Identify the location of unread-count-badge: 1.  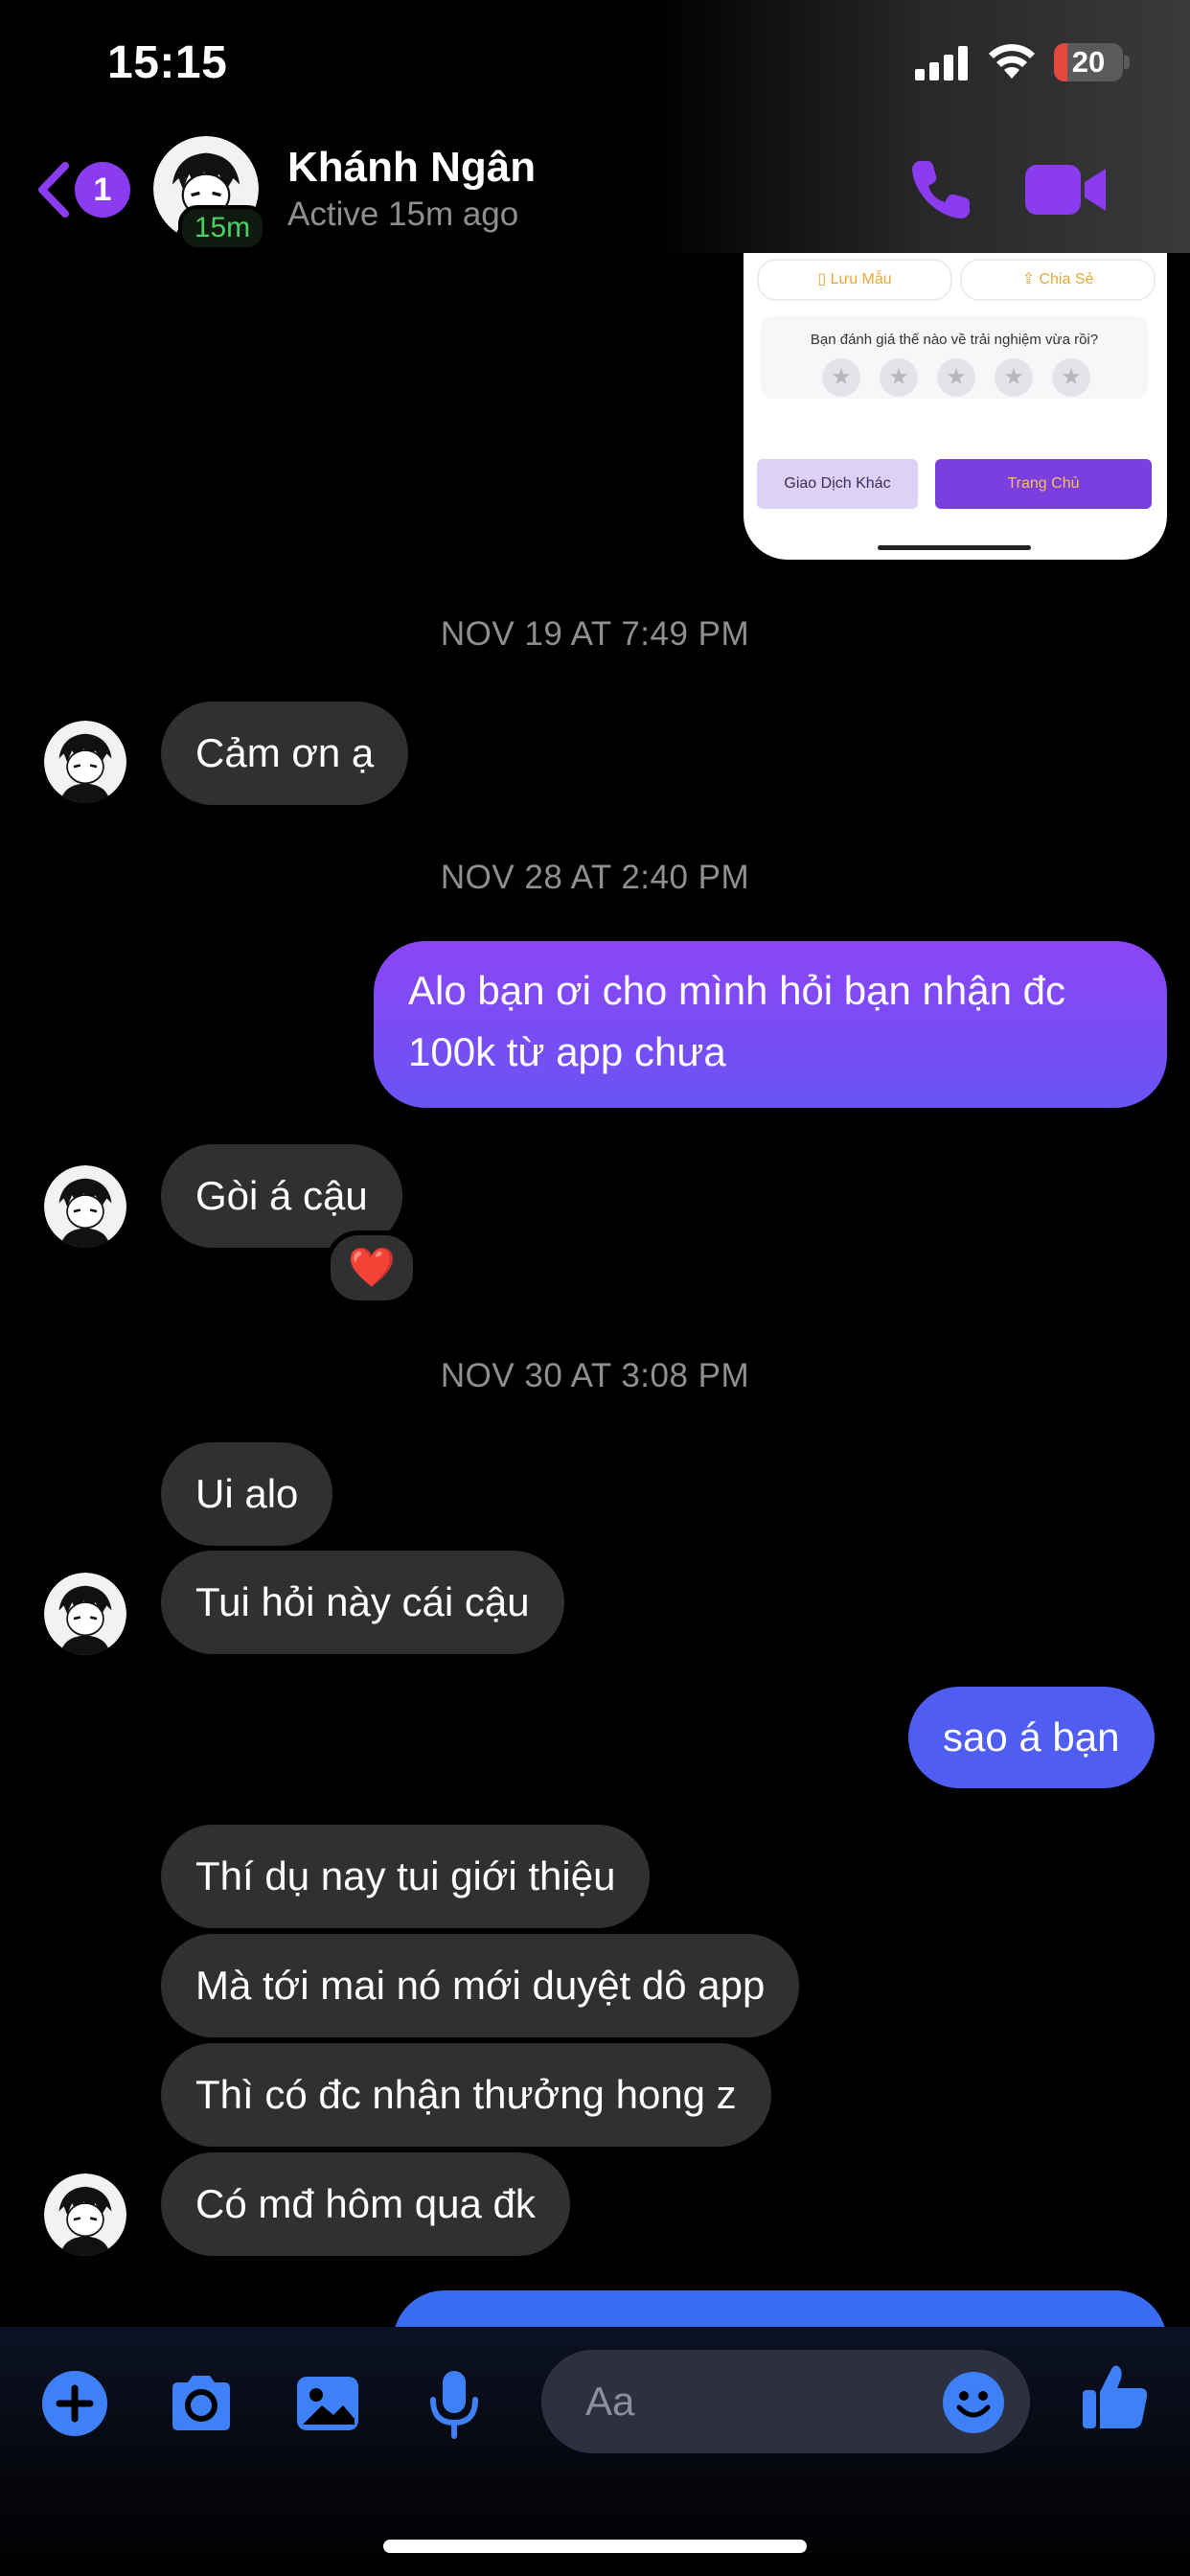
(103, 190).